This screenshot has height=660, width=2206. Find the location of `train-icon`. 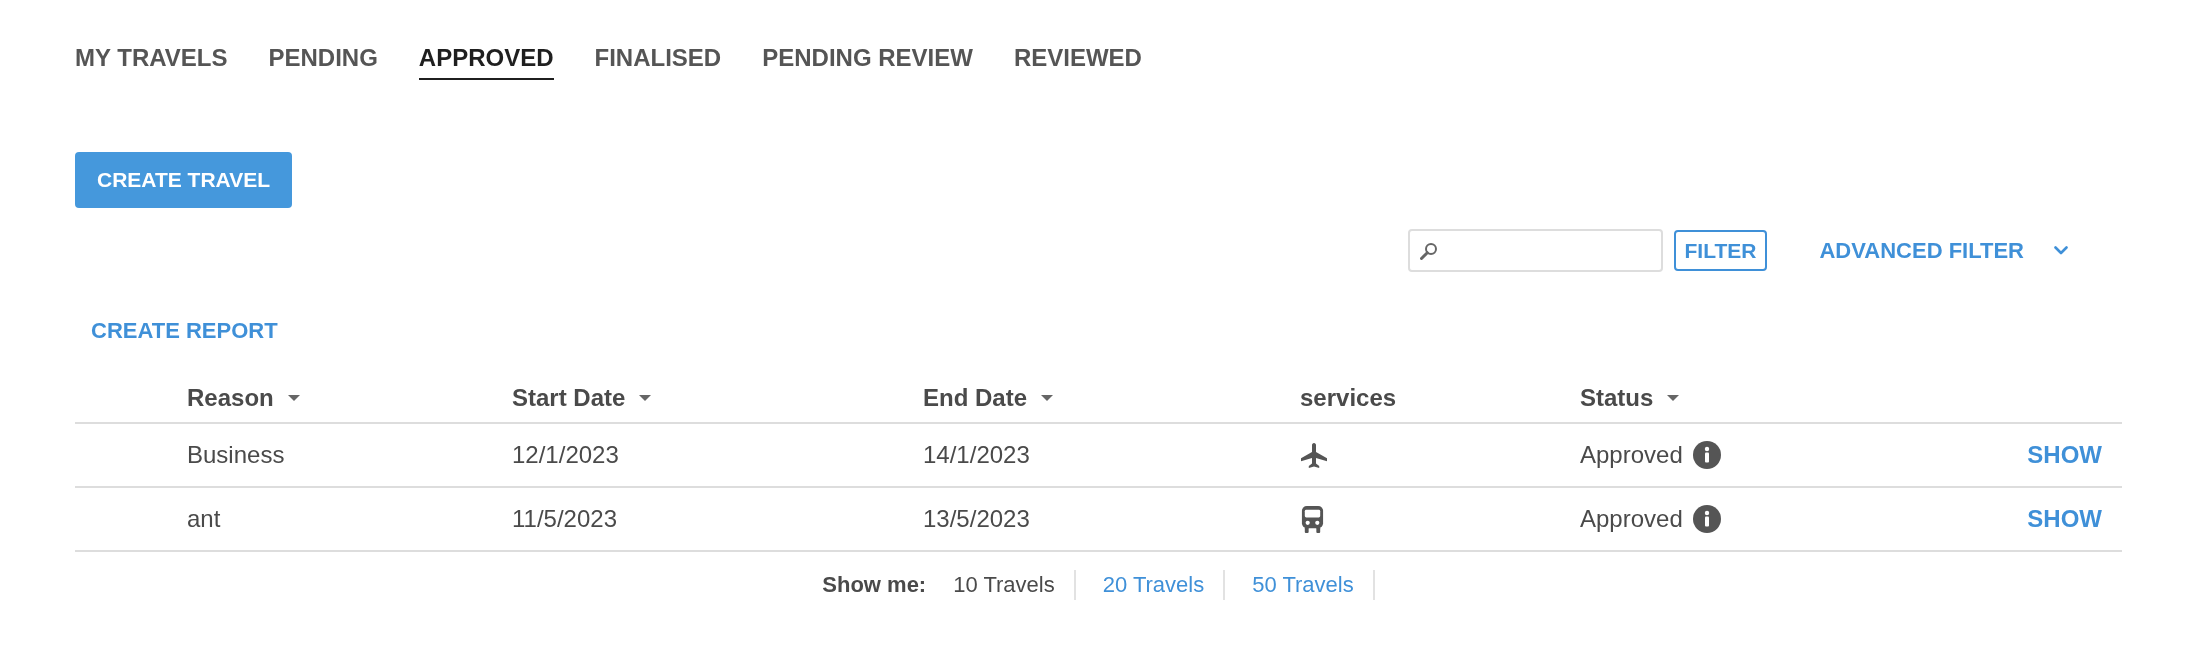

train-icon is located at coordinates (1312, 519).